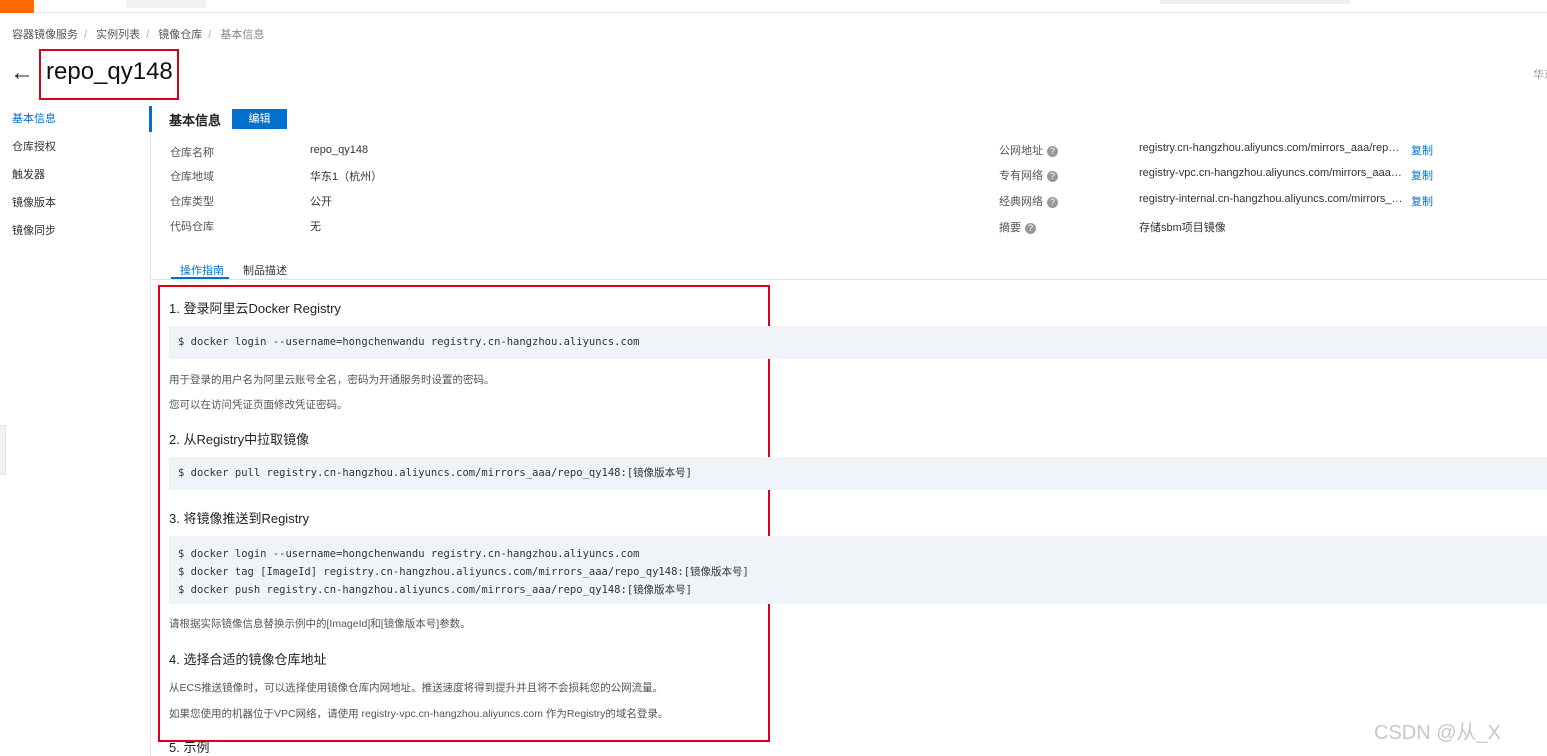  What do you see at coordinates (192, 227) in the screenshot?
I see `info-label-code-repo: 代码仓库` at bounding box center [192, 227].